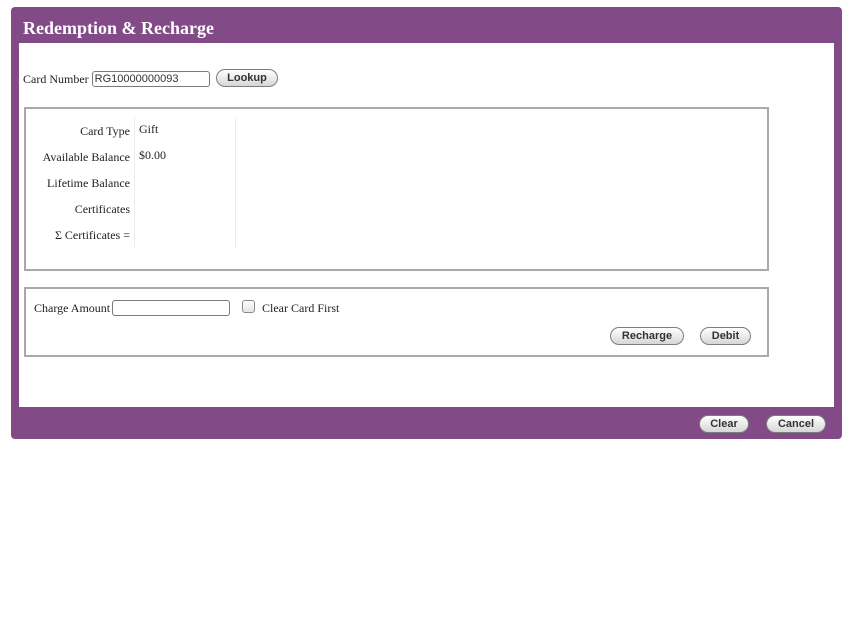  Describe the element at coordinates (92, 235) in the screenshot. I see `total-certificates-label: Σ Certificates =` at that location.